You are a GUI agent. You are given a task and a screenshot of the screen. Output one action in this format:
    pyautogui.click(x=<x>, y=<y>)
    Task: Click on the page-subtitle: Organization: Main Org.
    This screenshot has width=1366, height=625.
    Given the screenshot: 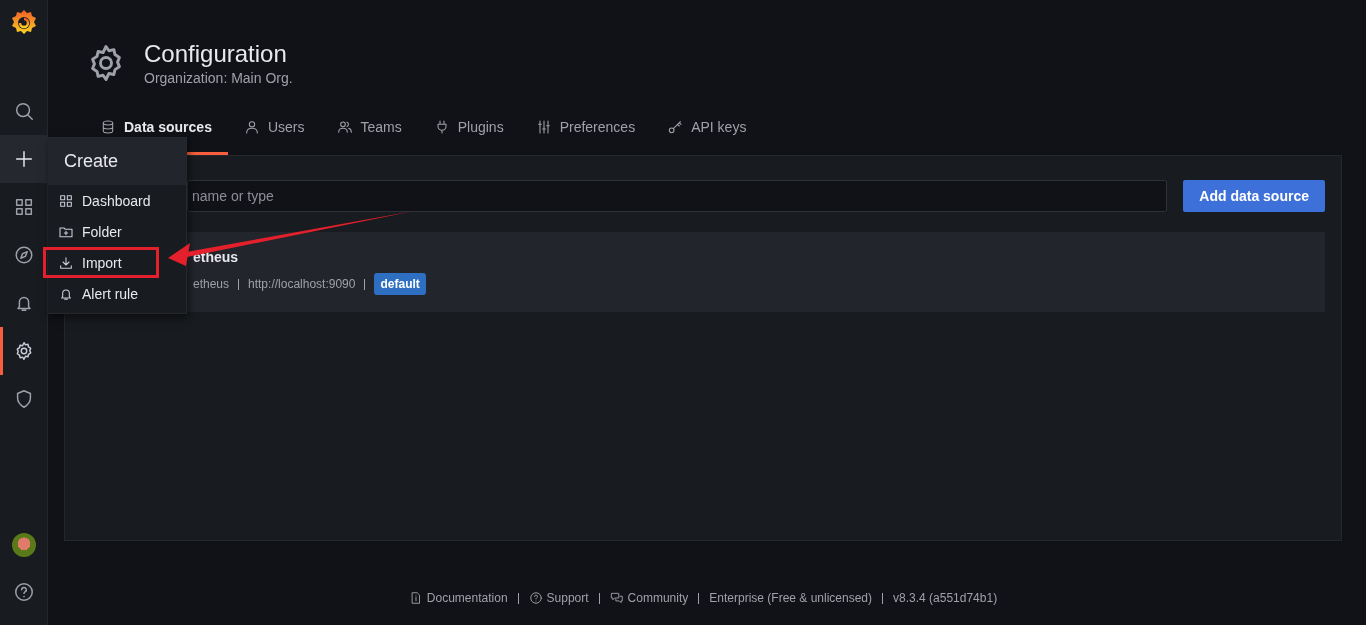 What is the action you would take?
    pyautogui.click(x=218, y=78)
    